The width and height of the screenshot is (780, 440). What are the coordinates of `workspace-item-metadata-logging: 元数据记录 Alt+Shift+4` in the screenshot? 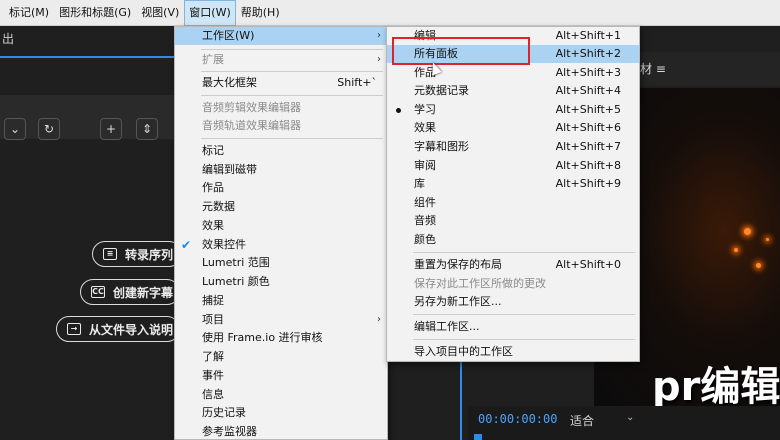 It's located at (513, 91).